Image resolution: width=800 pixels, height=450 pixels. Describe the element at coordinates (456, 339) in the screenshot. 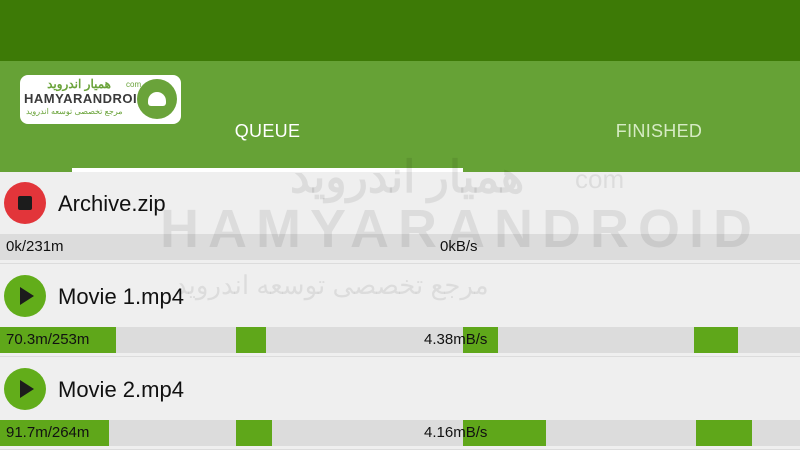

I see `download-speed: 4.38mB/s` at that location.